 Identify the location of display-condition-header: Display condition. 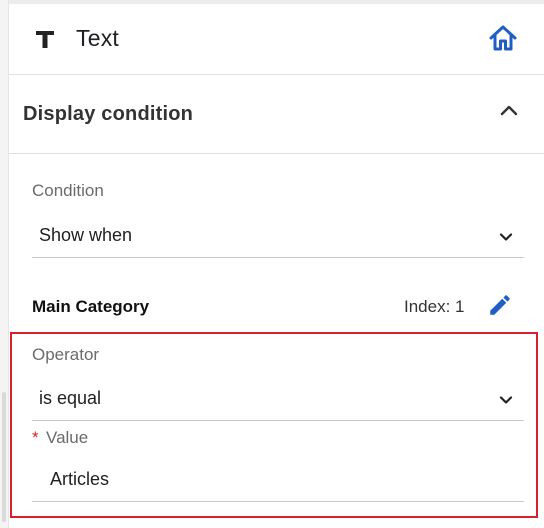
(276, 114).